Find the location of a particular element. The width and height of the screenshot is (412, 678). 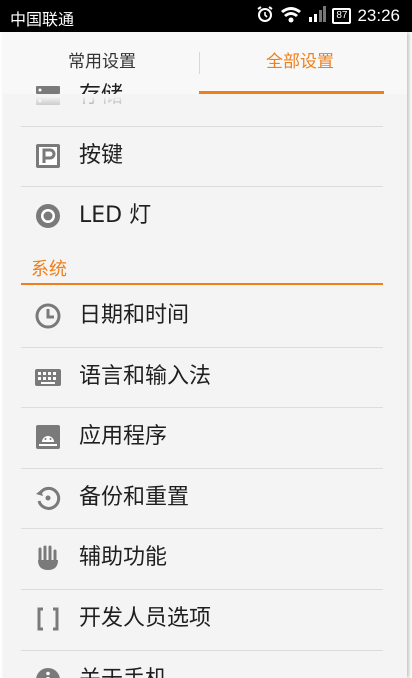

list-item-date-time: 日期和时间 is located at coordinates (205, 316).